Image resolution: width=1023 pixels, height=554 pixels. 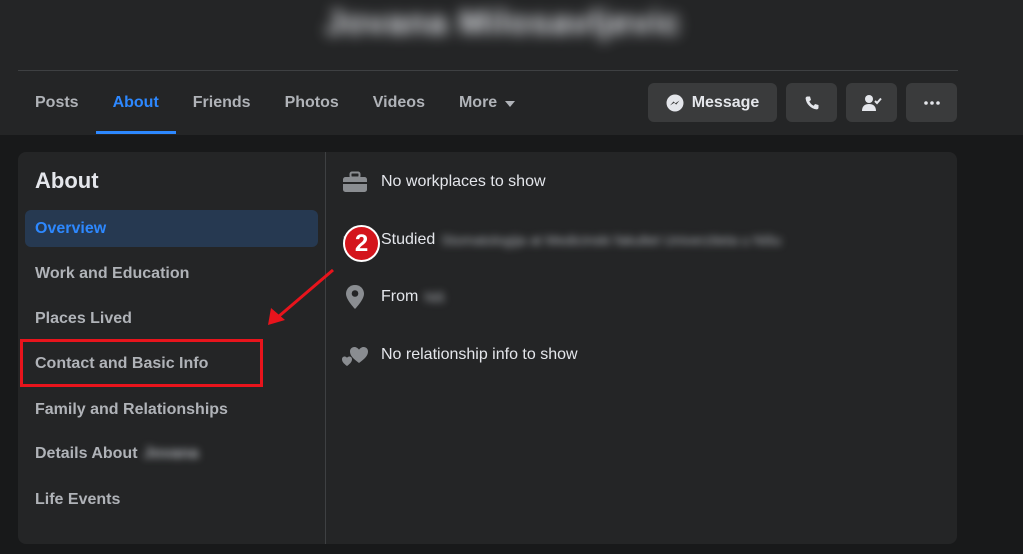 I want to click on location-pin-icon, so click(x=355, y=297).